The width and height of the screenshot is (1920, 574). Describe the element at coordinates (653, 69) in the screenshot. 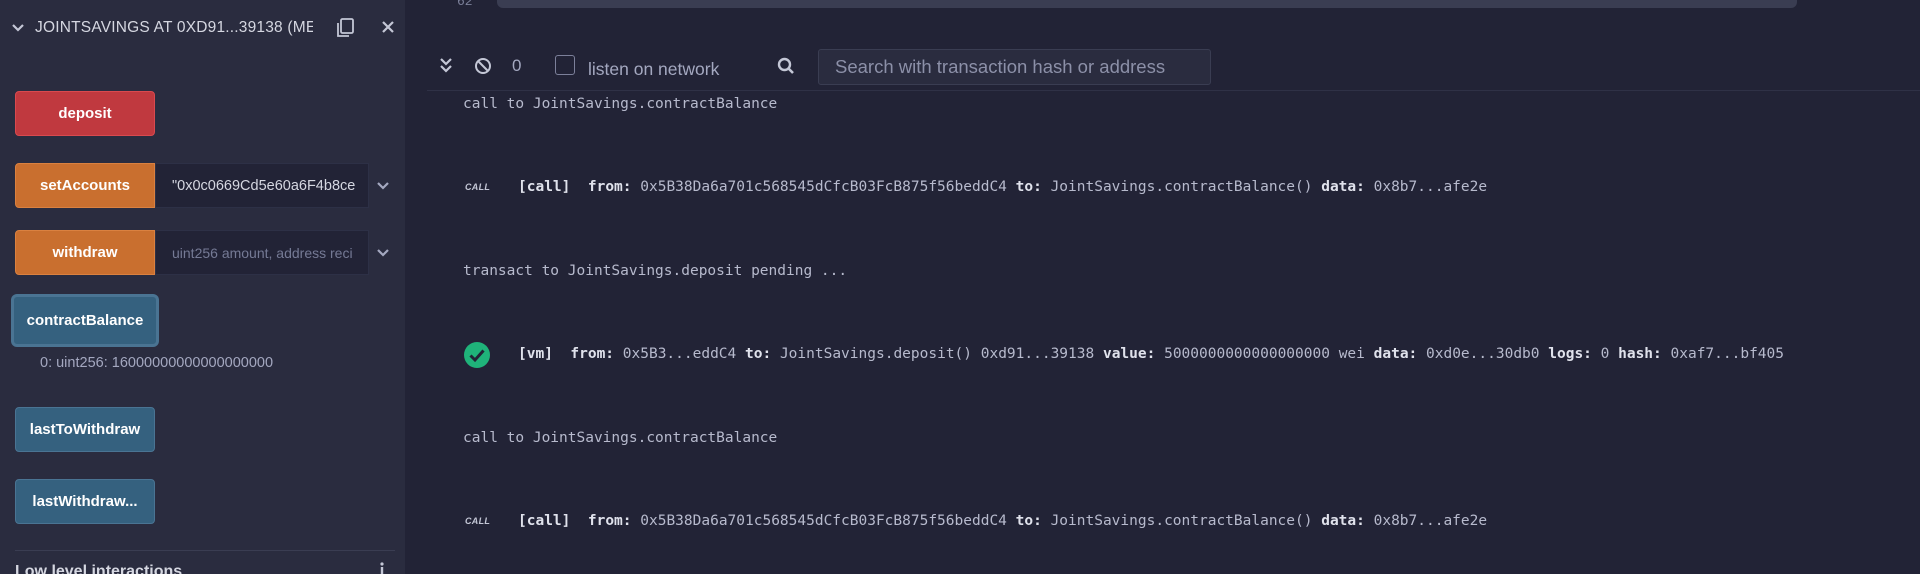

I see `listen-on-network-label: listen on network` at that location.